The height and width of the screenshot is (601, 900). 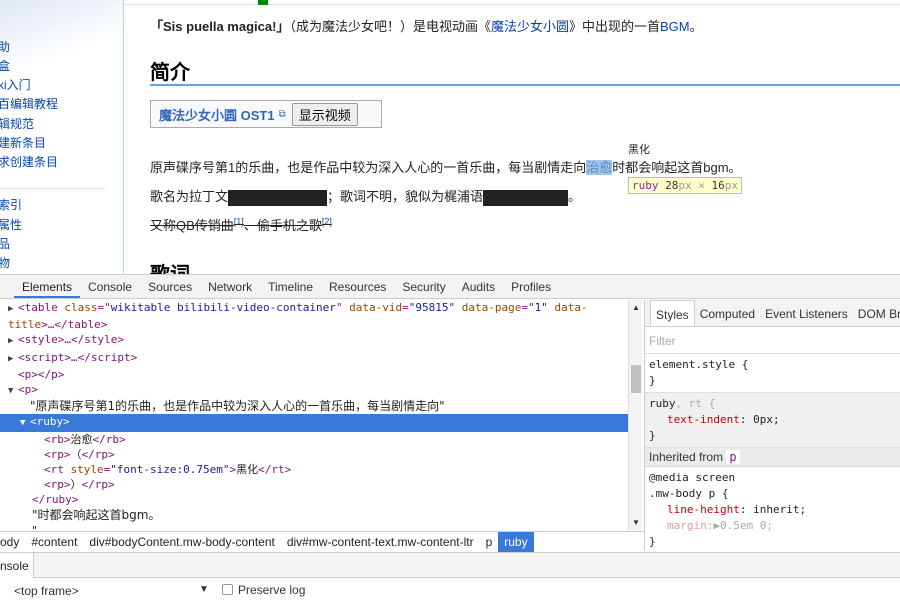 I want to click on dom-node-p: ▼ <p>, so click(x=314, y=390).